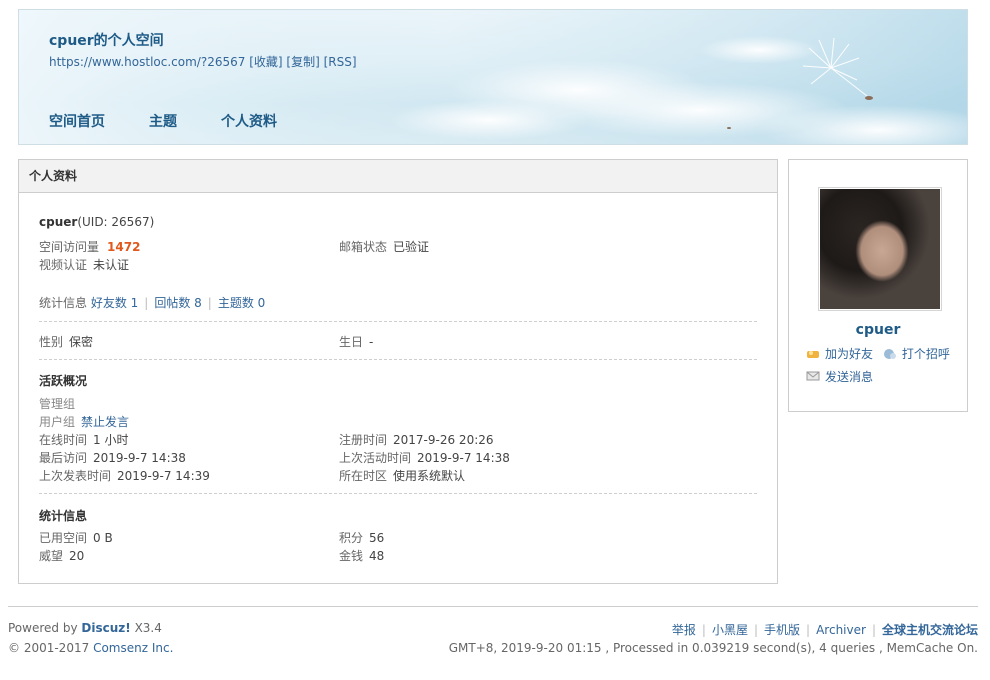 Image resolution: width=990 pixels, height=680 pixels. I want to click on last-active-value: 2019-9-7 14:38, so click(463, 458).